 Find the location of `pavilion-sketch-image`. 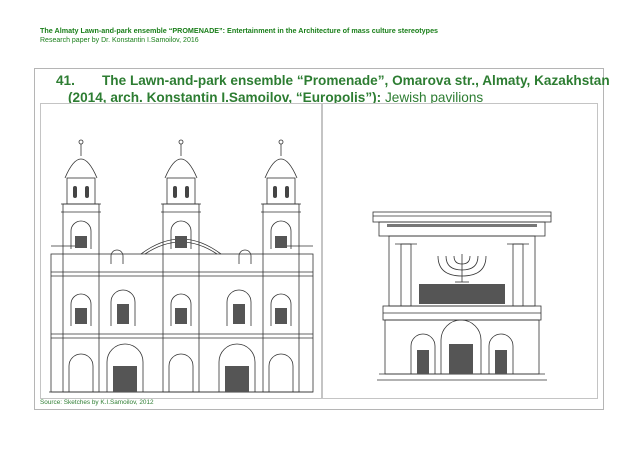

pavilion-sketch-image is located at coordinates (462, 296).